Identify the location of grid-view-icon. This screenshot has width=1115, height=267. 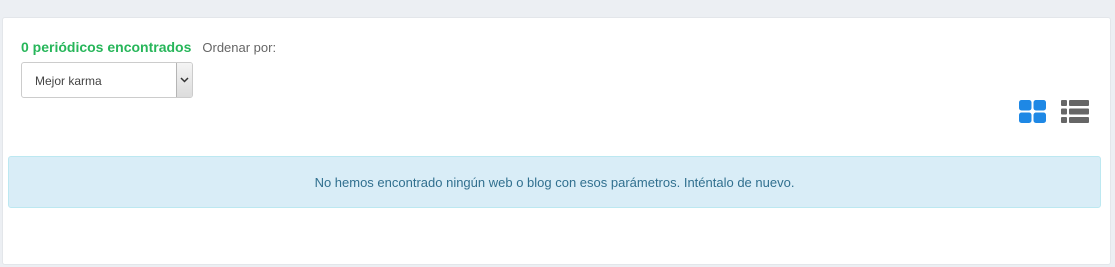
(1033, 112).